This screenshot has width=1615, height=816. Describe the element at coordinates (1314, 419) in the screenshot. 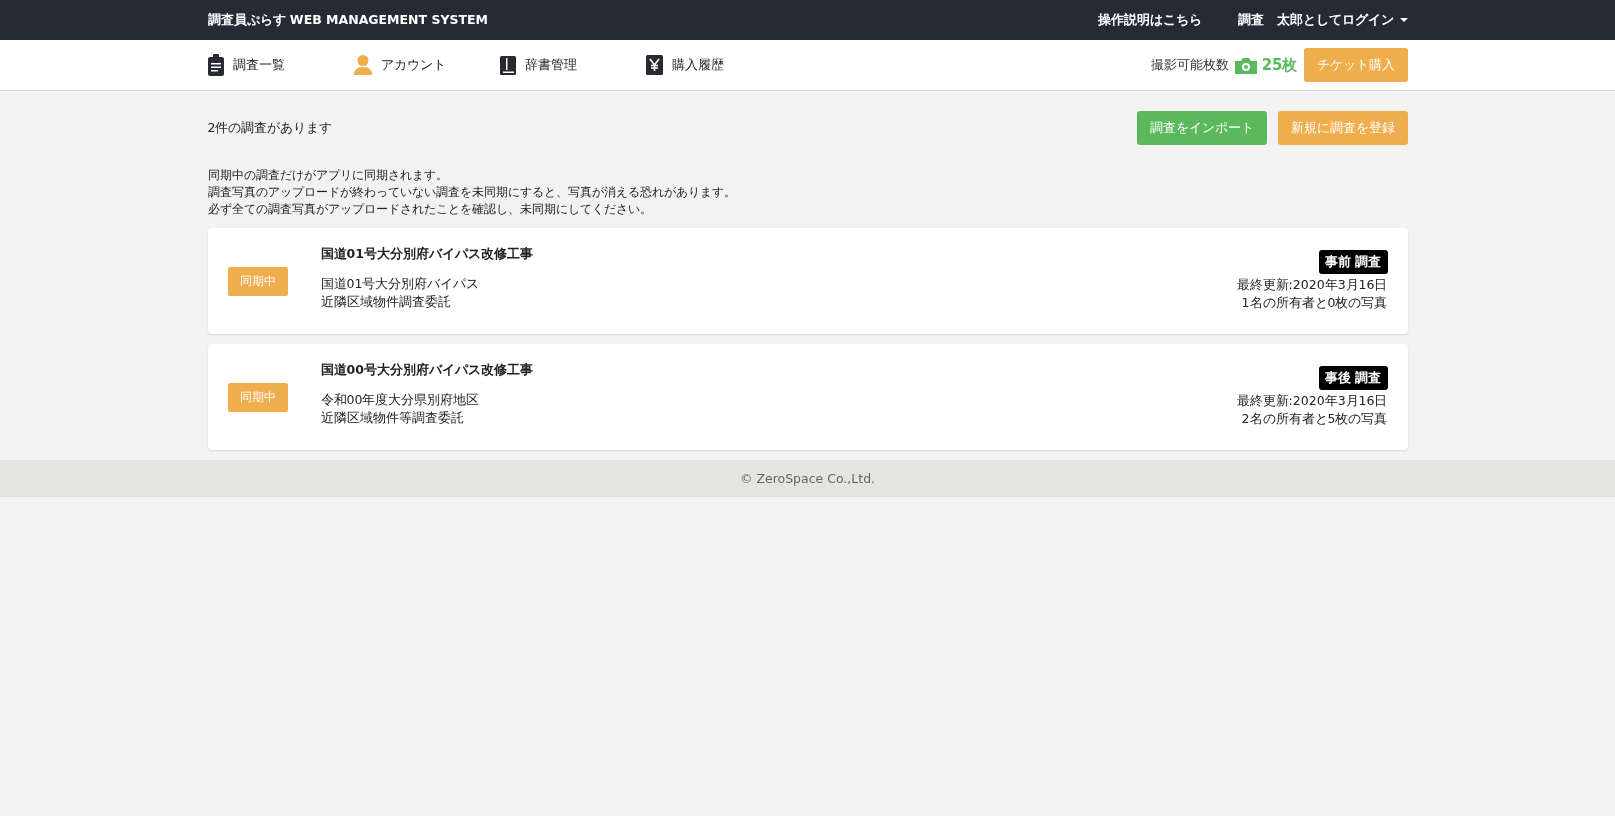

I see `owner-photo-count: 2名の所有者と5枚の写真` at that location.